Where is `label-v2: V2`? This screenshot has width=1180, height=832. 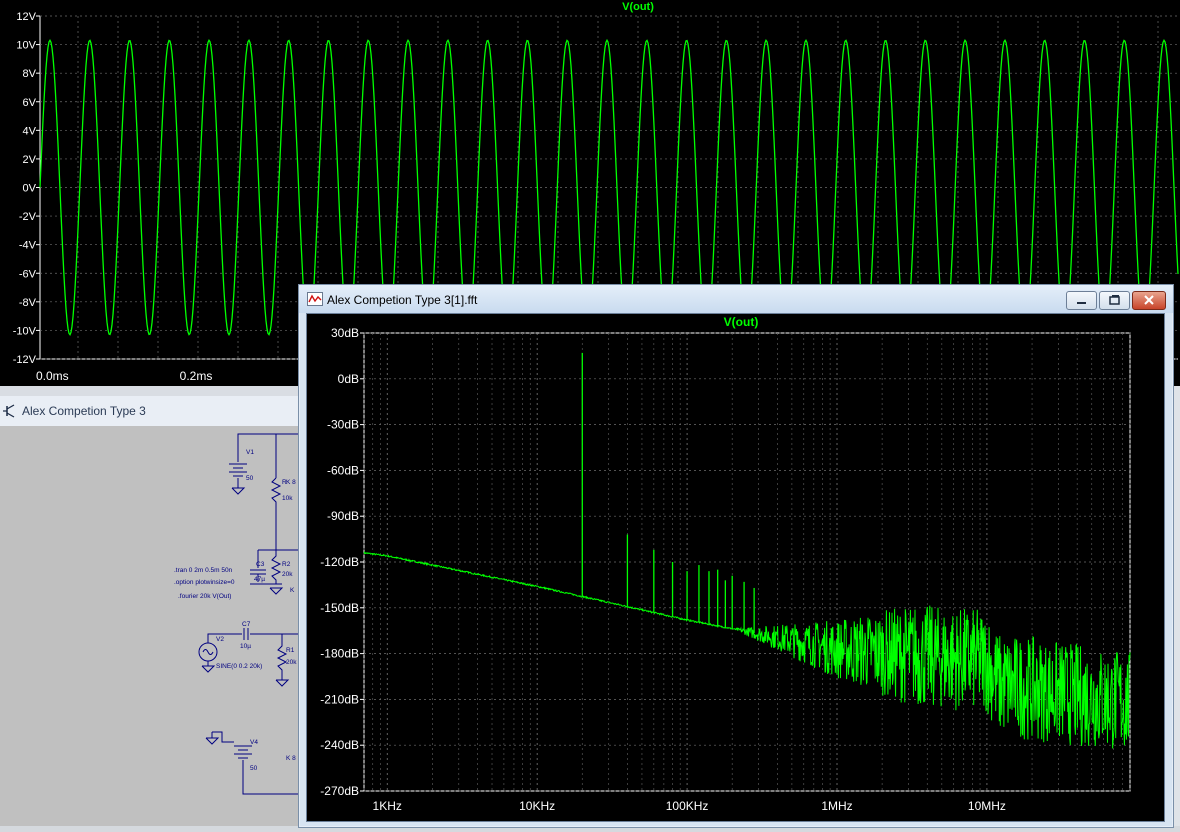
label-v2: V2 is located at coordinates (220, 639).